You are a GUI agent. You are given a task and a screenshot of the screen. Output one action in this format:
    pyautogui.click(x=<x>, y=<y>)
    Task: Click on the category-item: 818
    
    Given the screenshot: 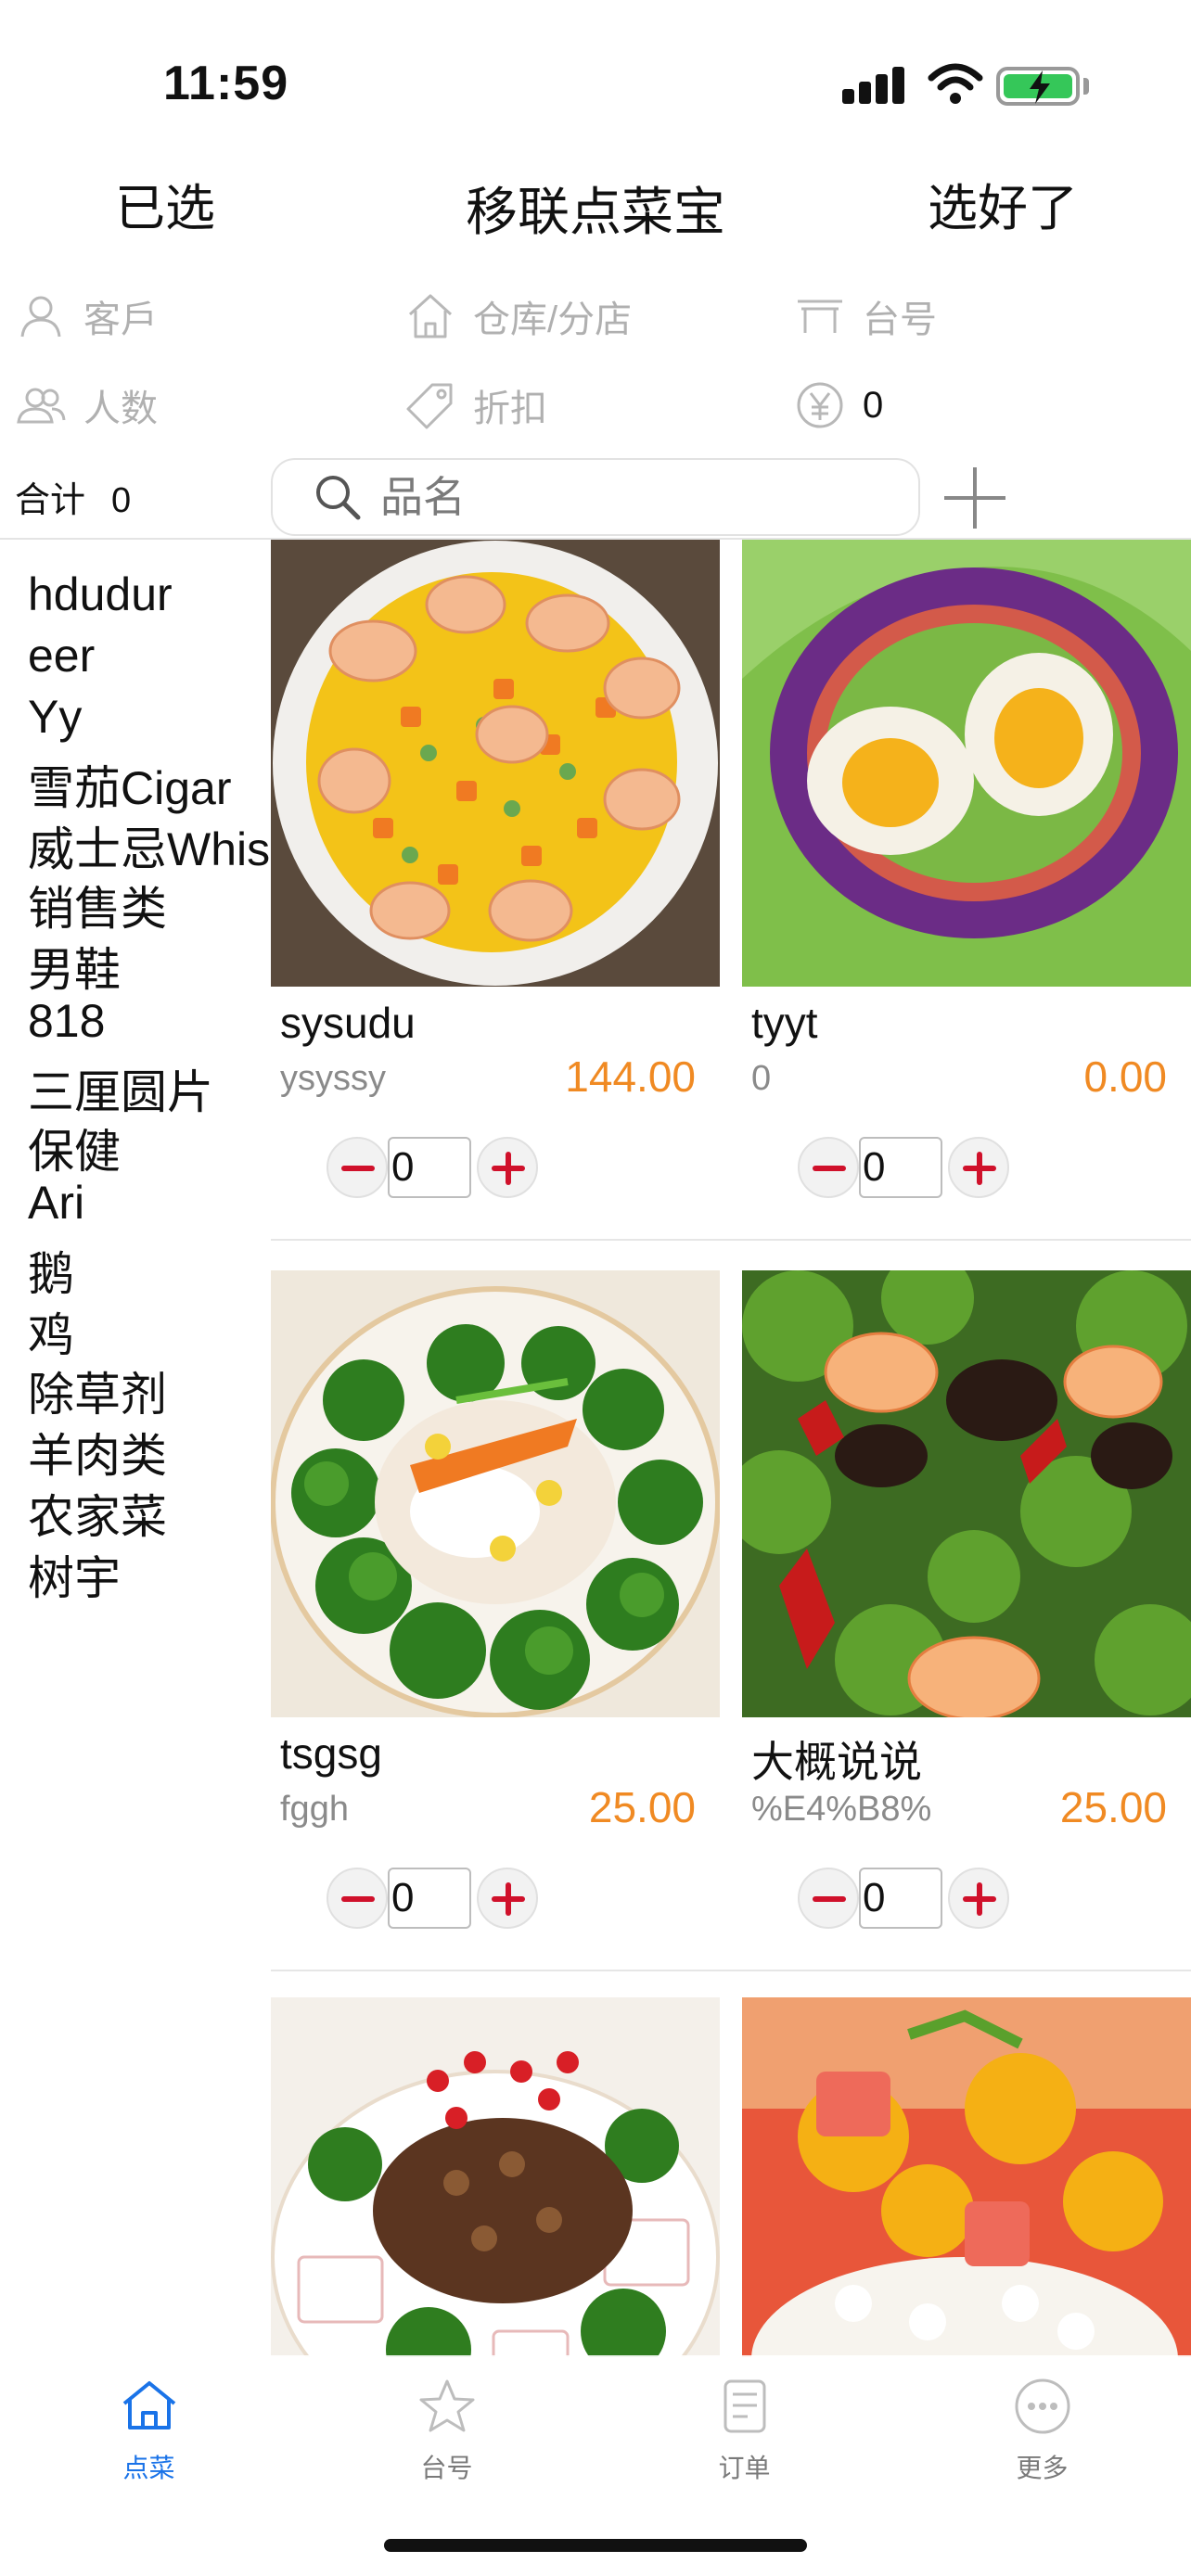 What is the action you would take?
    pyautogui.click(x=66, y=1021)
    